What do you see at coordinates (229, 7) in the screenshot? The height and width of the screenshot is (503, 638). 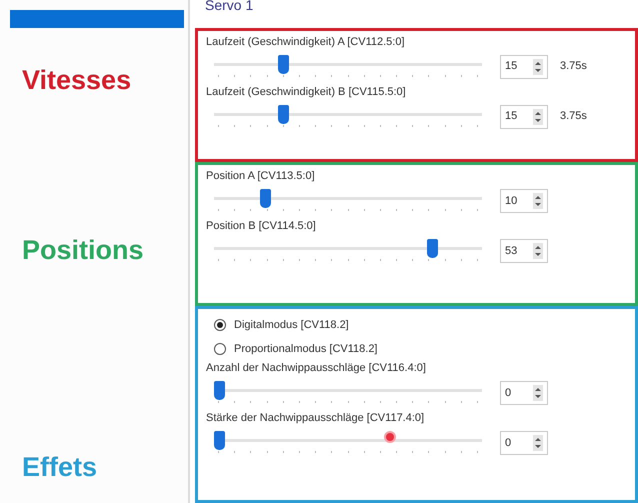 I see `panel-title: Servo 1` at bounding box center [229, 7].